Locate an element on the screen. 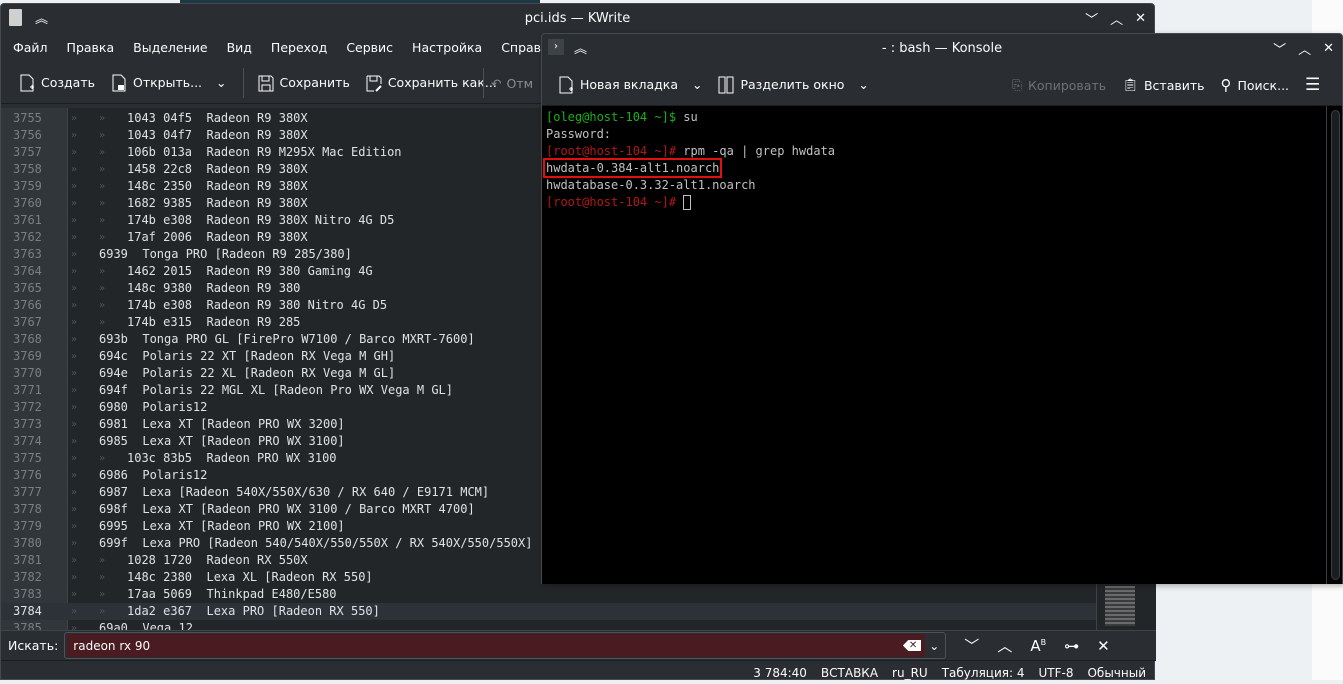 The height and width of the screenshot is (684, 1343). code-line: 3783 » » 17aa 5069 Thinkpad E480/E580 is located at coordinates (548, 594).